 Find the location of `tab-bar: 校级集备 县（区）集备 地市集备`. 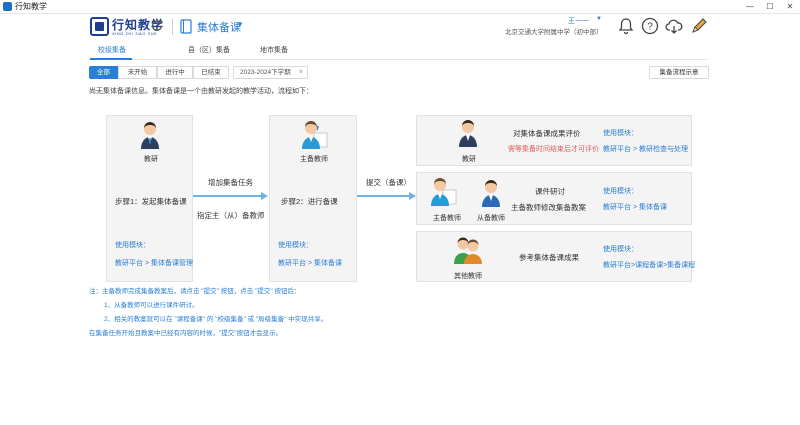

tab-bar: 校级集备 县（区）集备 地市集备 is located at coordinates (398, 51).